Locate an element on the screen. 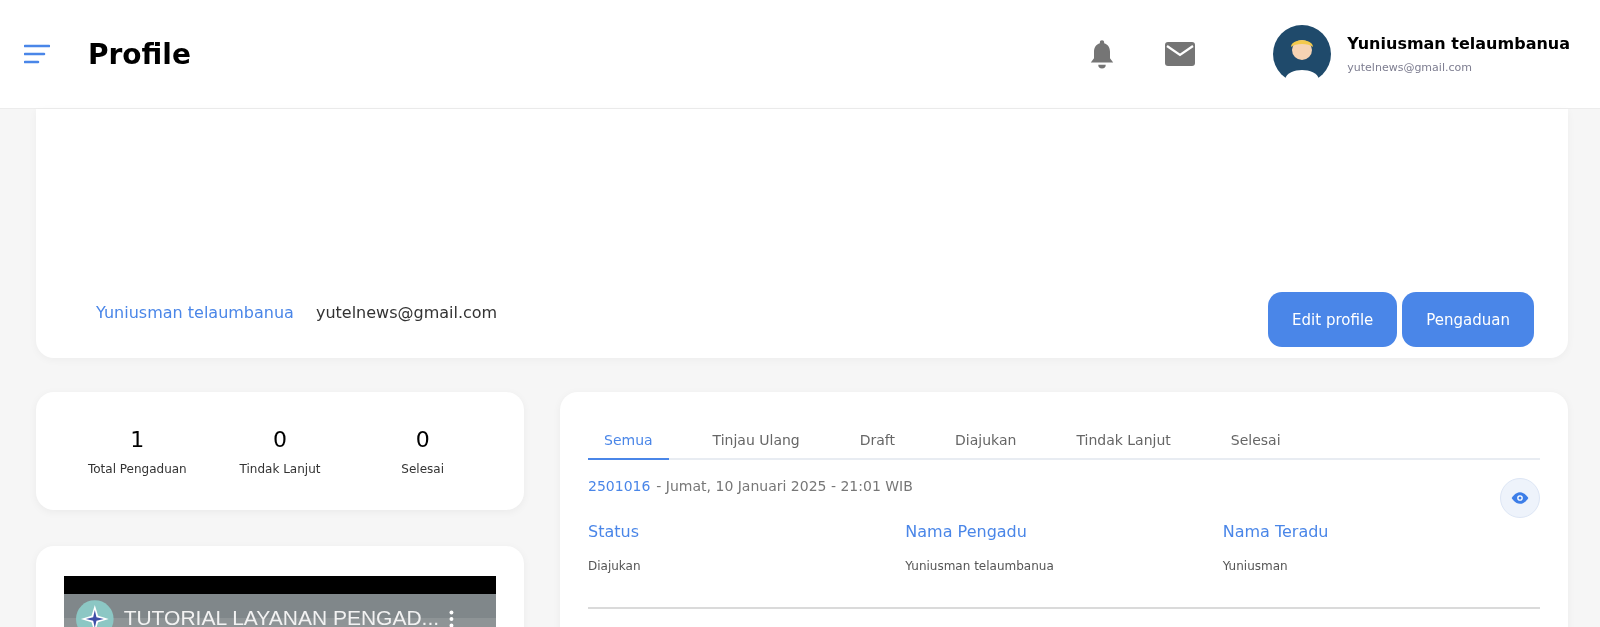 The image size is (1600, 627). action-button: Edit profile is located at coordinates (1333, 319).